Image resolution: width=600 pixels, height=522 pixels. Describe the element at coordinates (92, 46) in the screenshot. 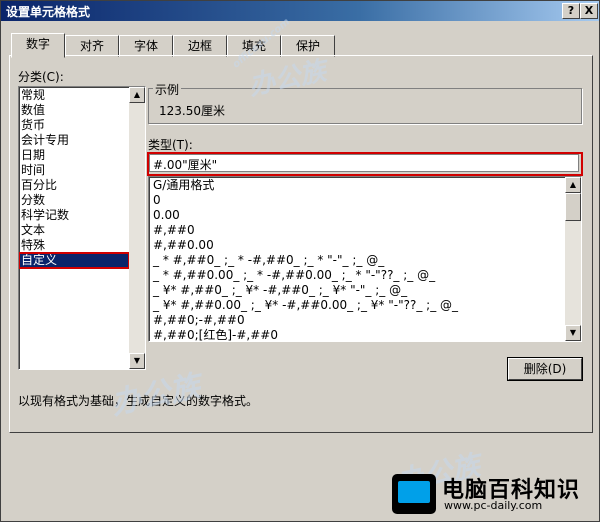

I see `tab-alignment: 对齐` at that location.